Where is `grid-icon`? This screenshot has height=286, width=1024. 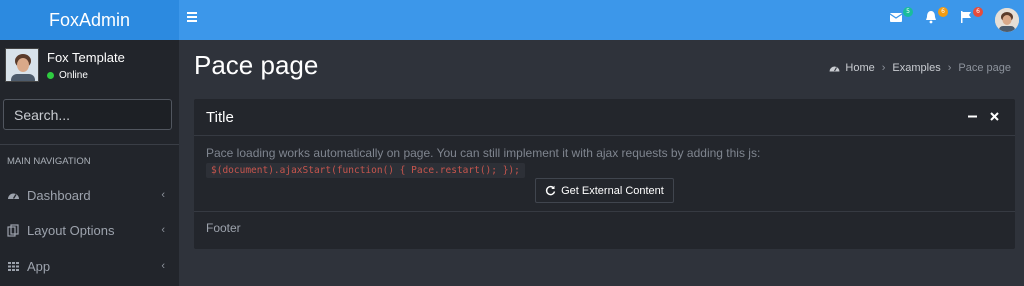 grid-icon is located at coordinates (13, 266).